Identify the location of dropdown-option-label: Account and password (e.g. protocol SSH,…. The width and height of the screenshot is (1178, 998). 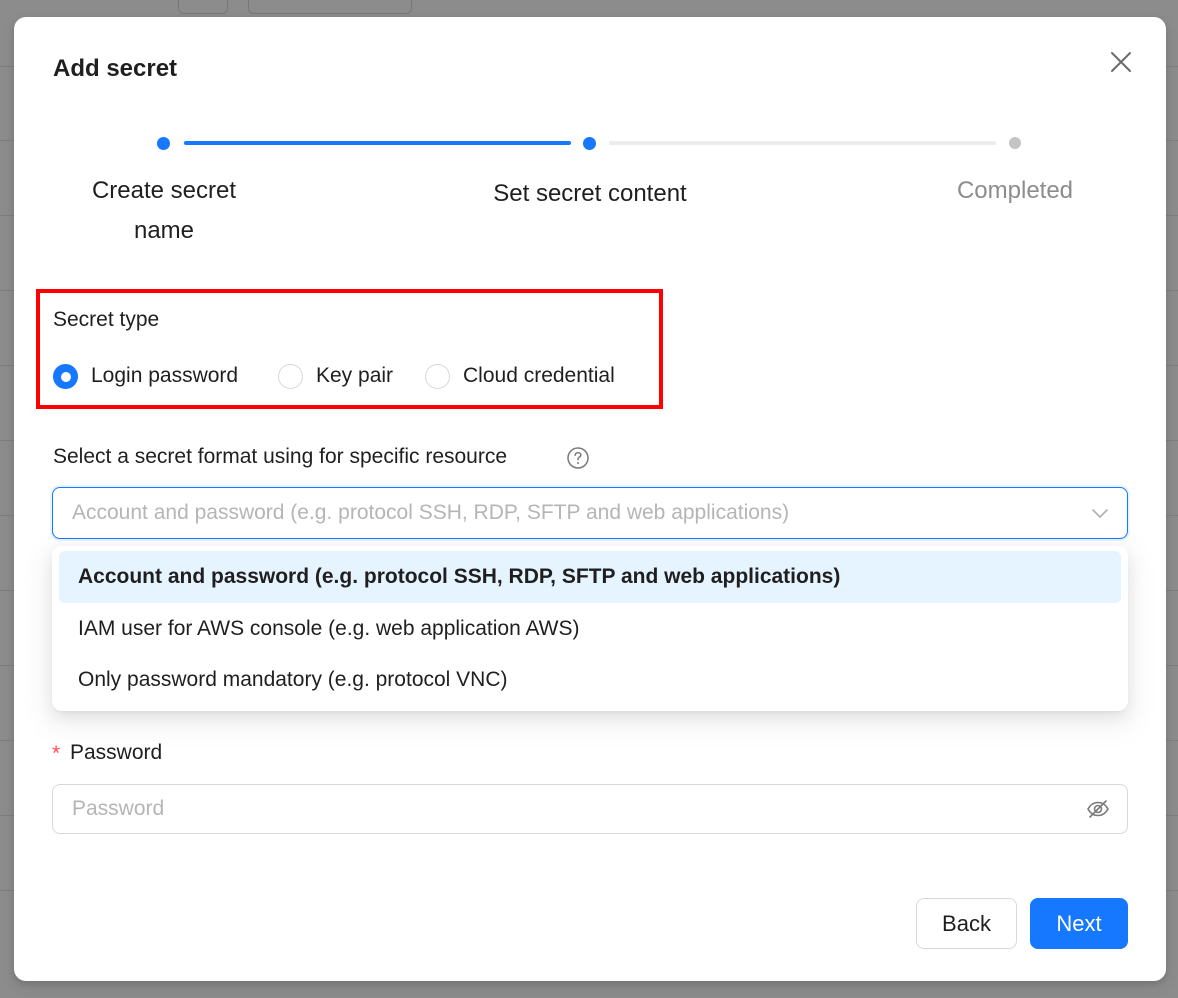
(459, 576).